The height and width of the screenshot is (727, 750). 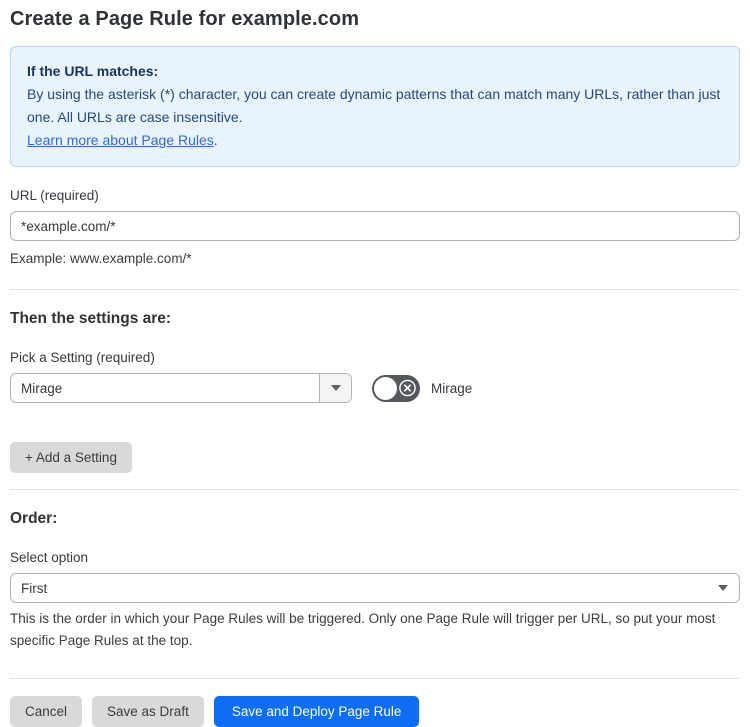 I want to click on url-field-label: URL (required), so click(x=54, y=195).